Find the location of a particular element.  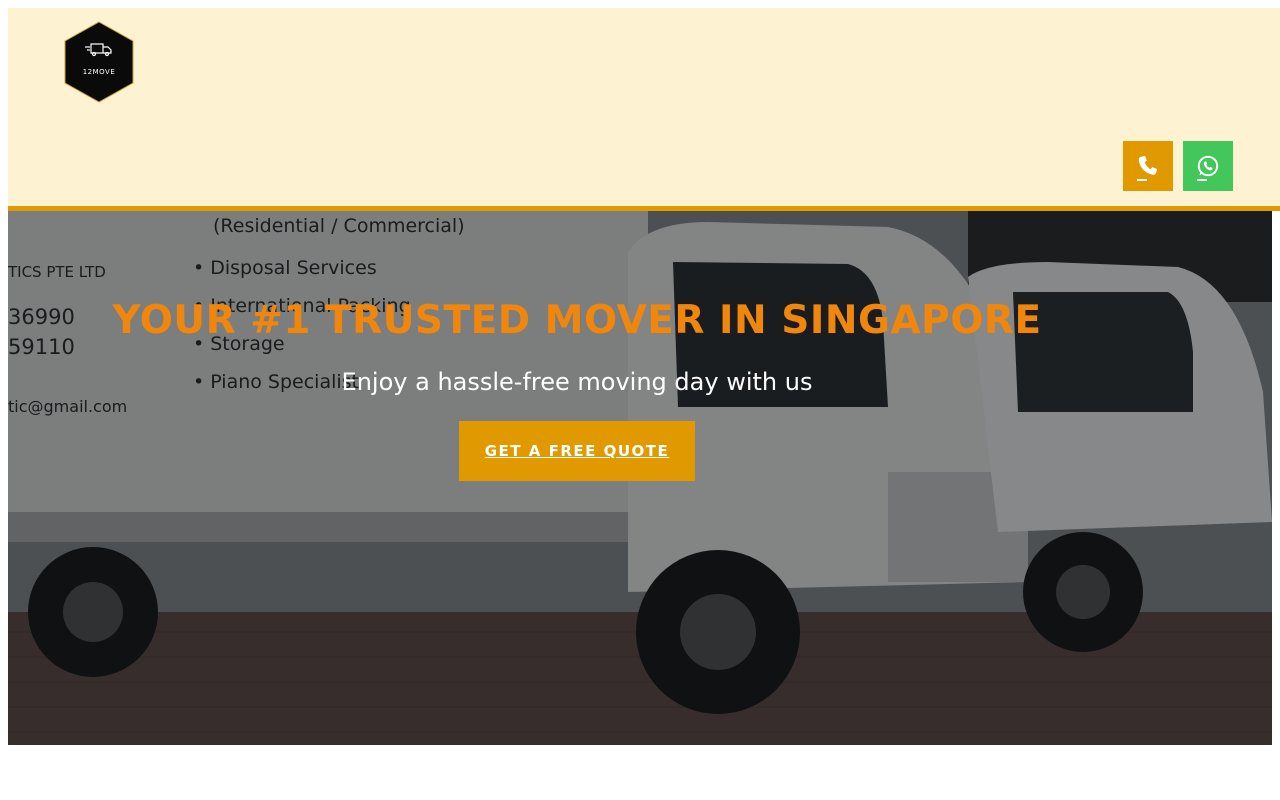

logo: 12MOVE is located at coordinates (99, 62).